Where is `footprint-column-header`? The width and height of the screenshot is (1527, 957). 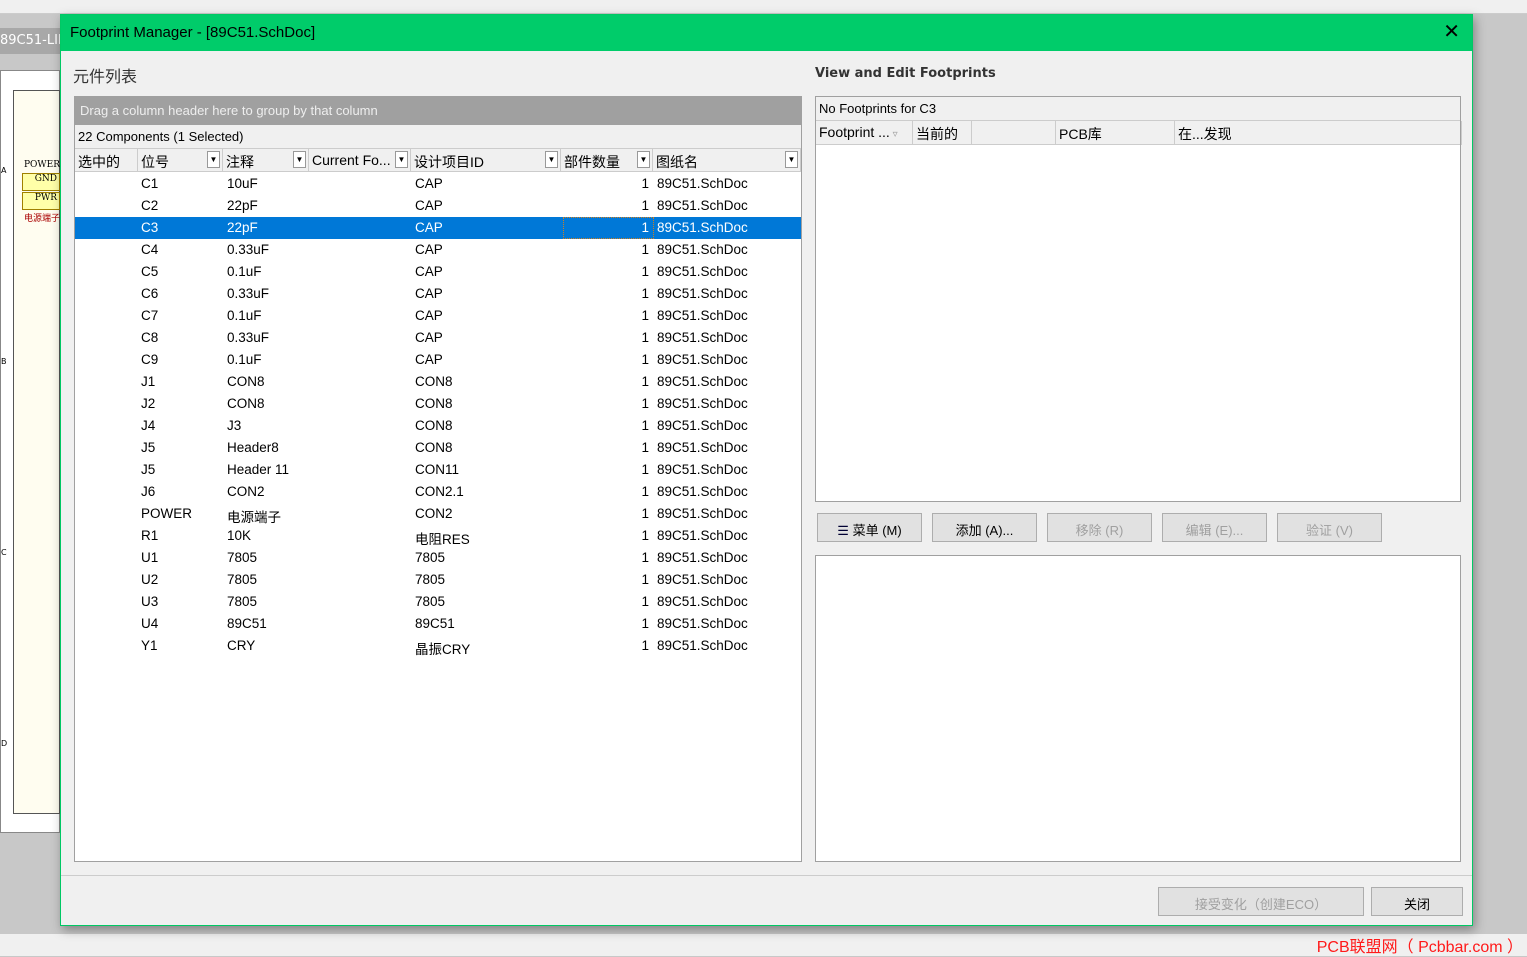 footprint-column-header is located at coordinates (1014, 133).